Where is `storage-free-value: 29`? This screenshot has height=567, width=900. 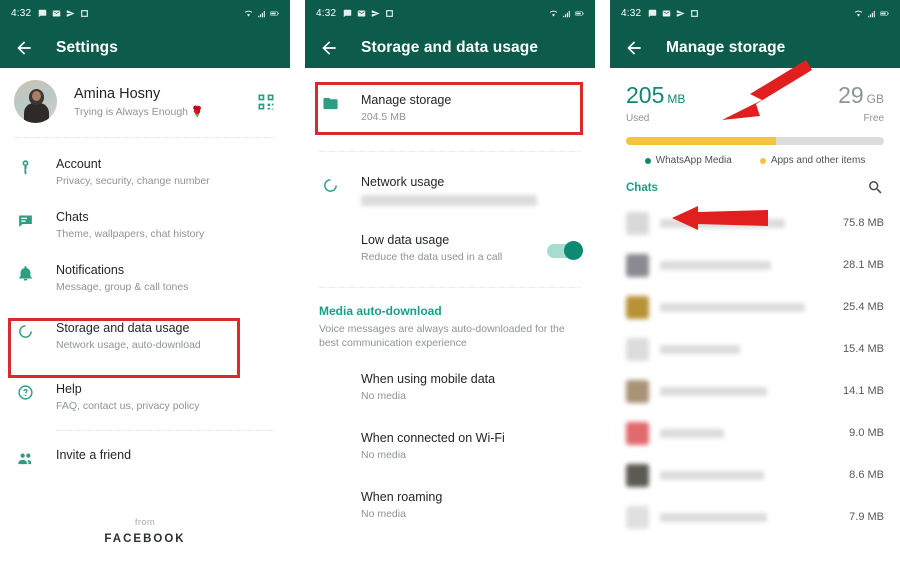
storage-free-value: 29 is located at coordinates (851, 95).